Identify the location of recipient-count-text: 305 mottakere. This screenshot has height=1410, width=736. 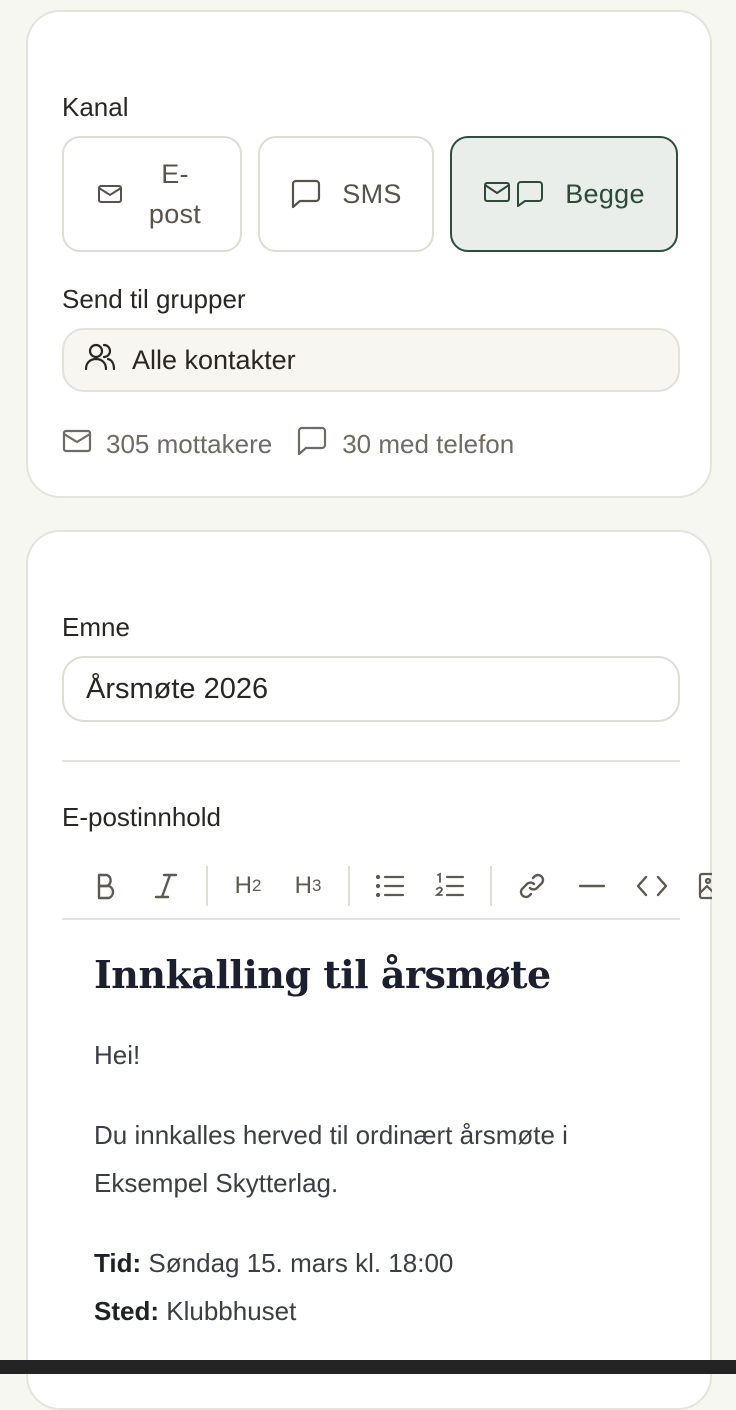
(189, 444).